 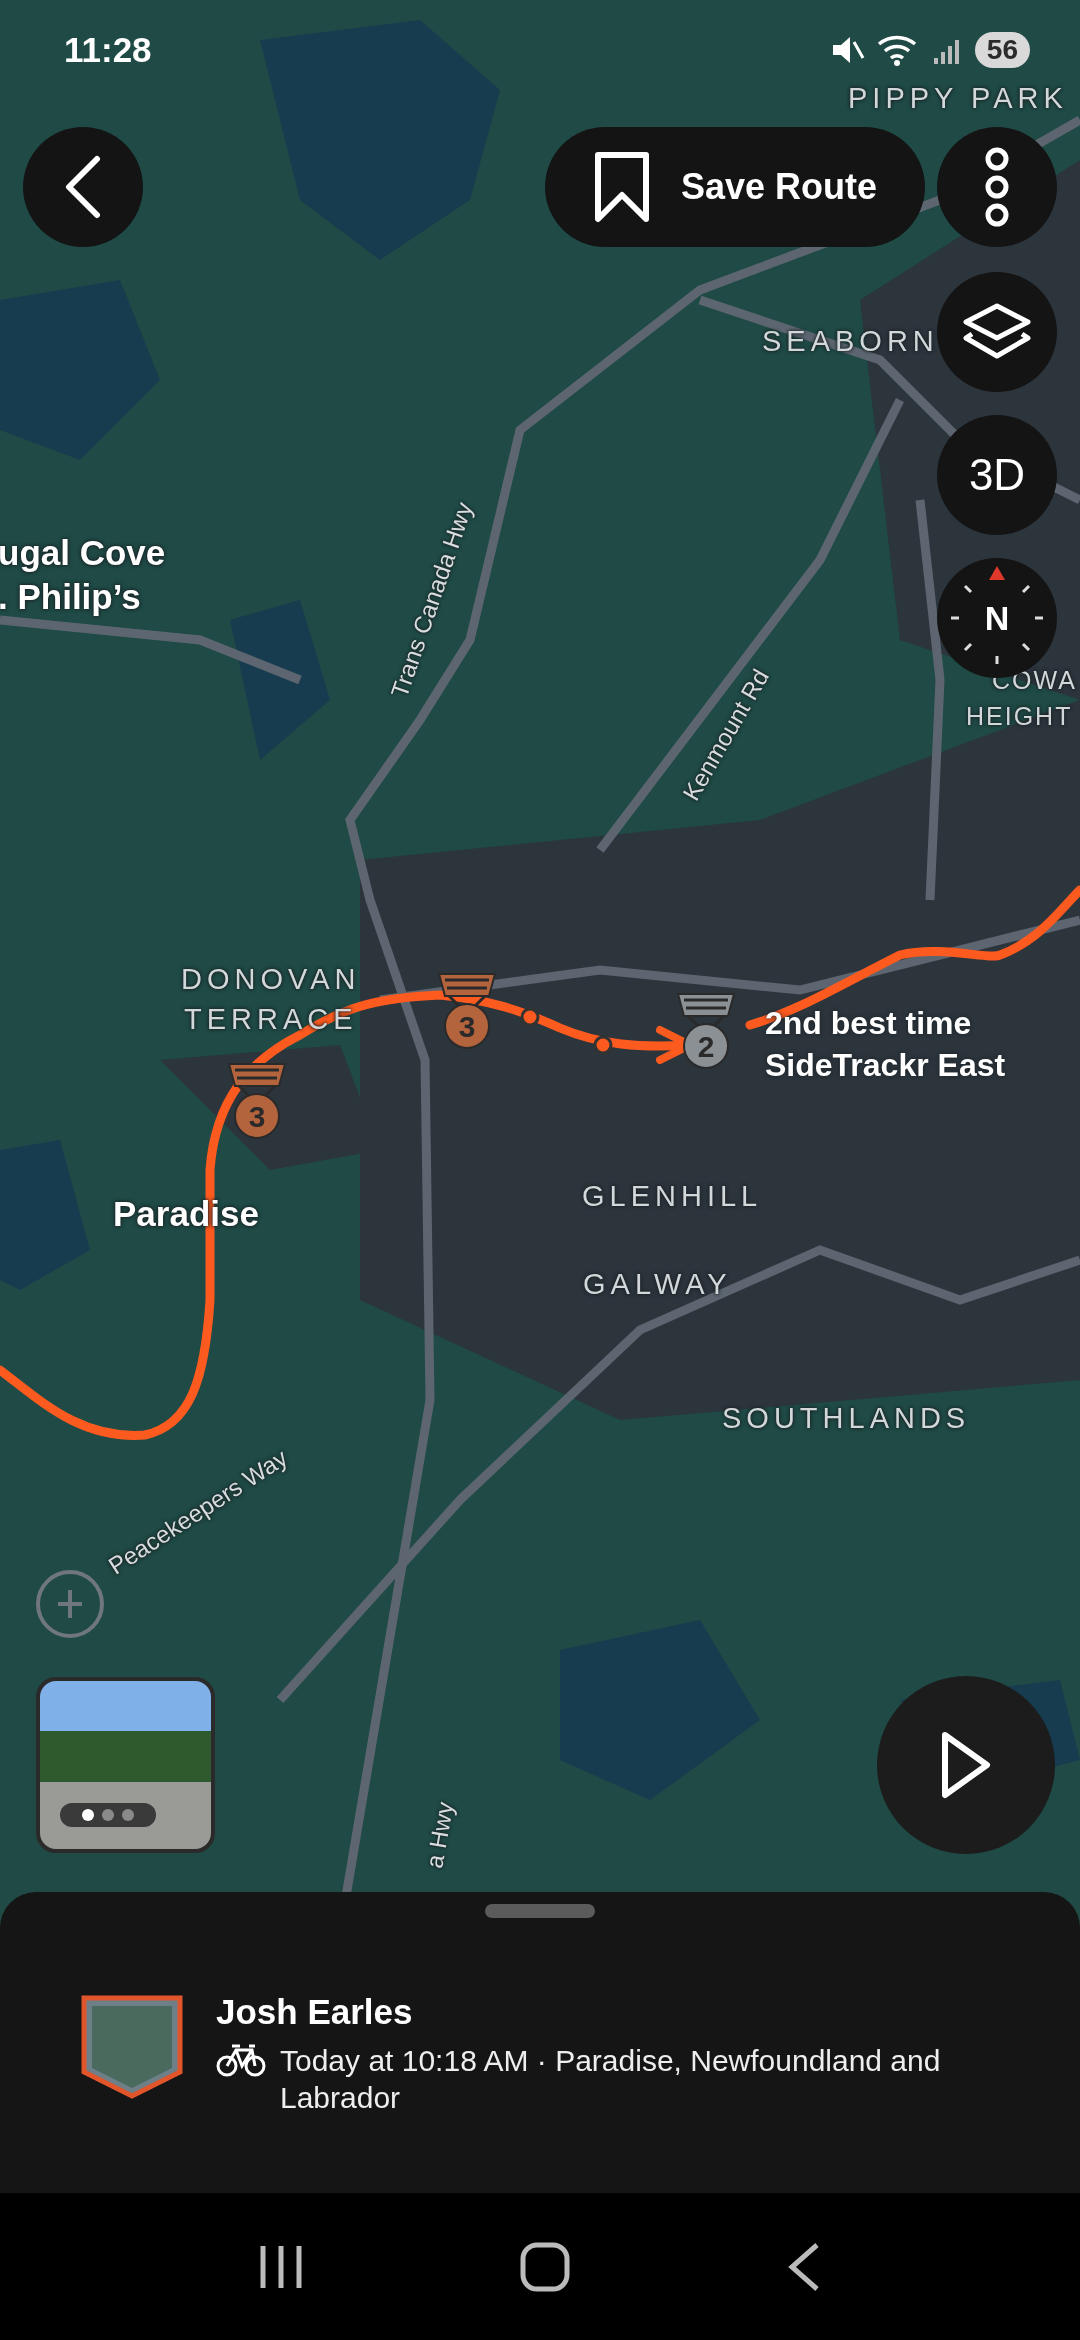 I want to click on location-marker-icon, so click(x=70, y=1604).